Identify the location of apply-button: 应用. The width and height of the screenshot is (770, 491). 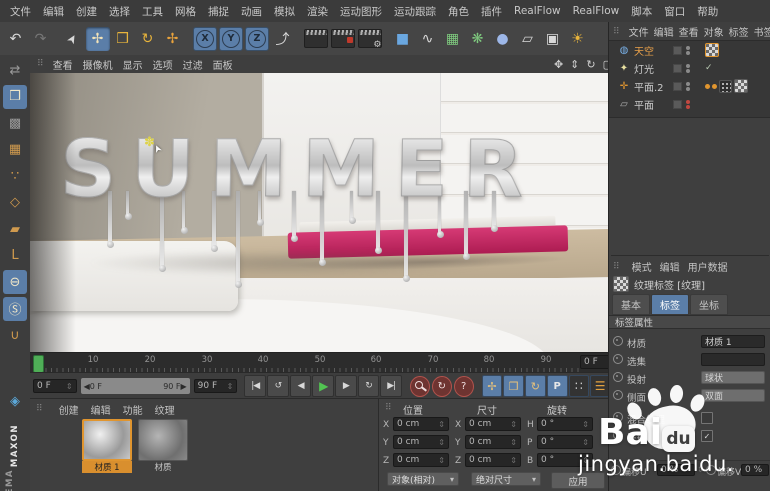
(578, 480).